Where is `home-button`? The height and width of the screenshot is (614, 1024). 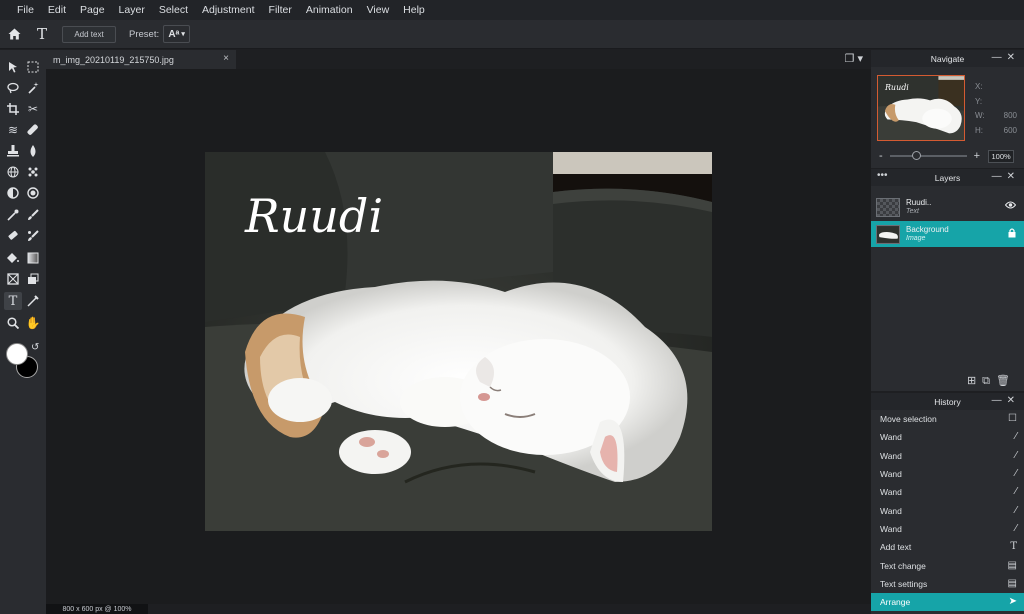
home-button is located at coordinates (14, 34).